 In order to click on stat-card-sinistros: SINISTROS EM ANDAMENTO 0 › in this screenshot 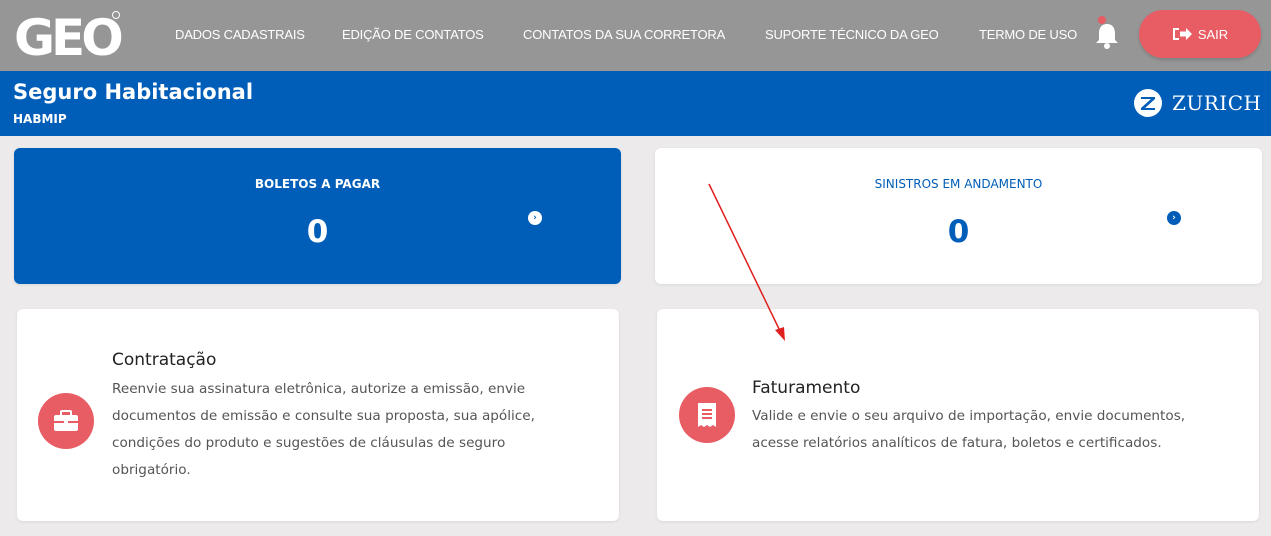, I will do `click(958, 216)`.